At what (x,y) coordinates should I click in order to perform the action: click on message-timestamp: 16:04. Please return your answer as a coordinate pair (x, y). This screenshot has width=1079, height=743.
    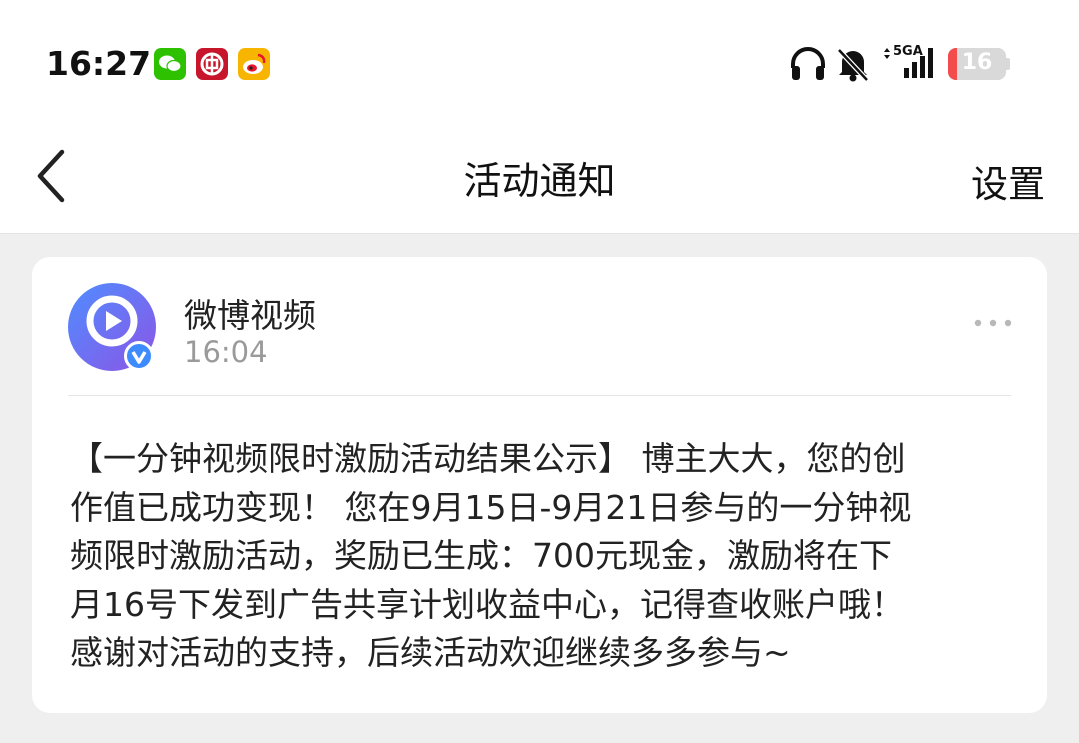
    Looking at the image, I should click on (226, 352).